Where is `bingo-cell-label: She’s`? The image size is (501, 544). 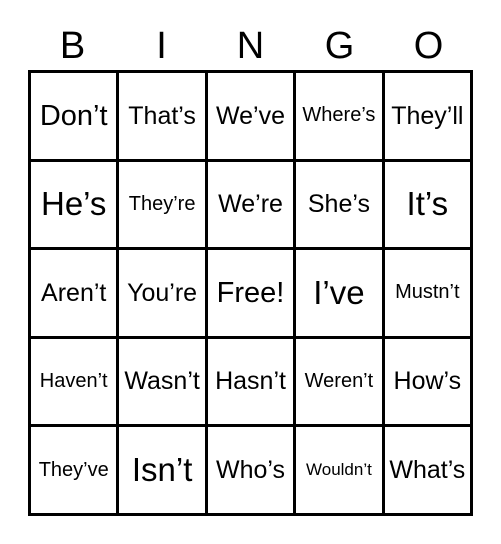
bingo-cell-label: She’s is located at coordinates (338, 204).